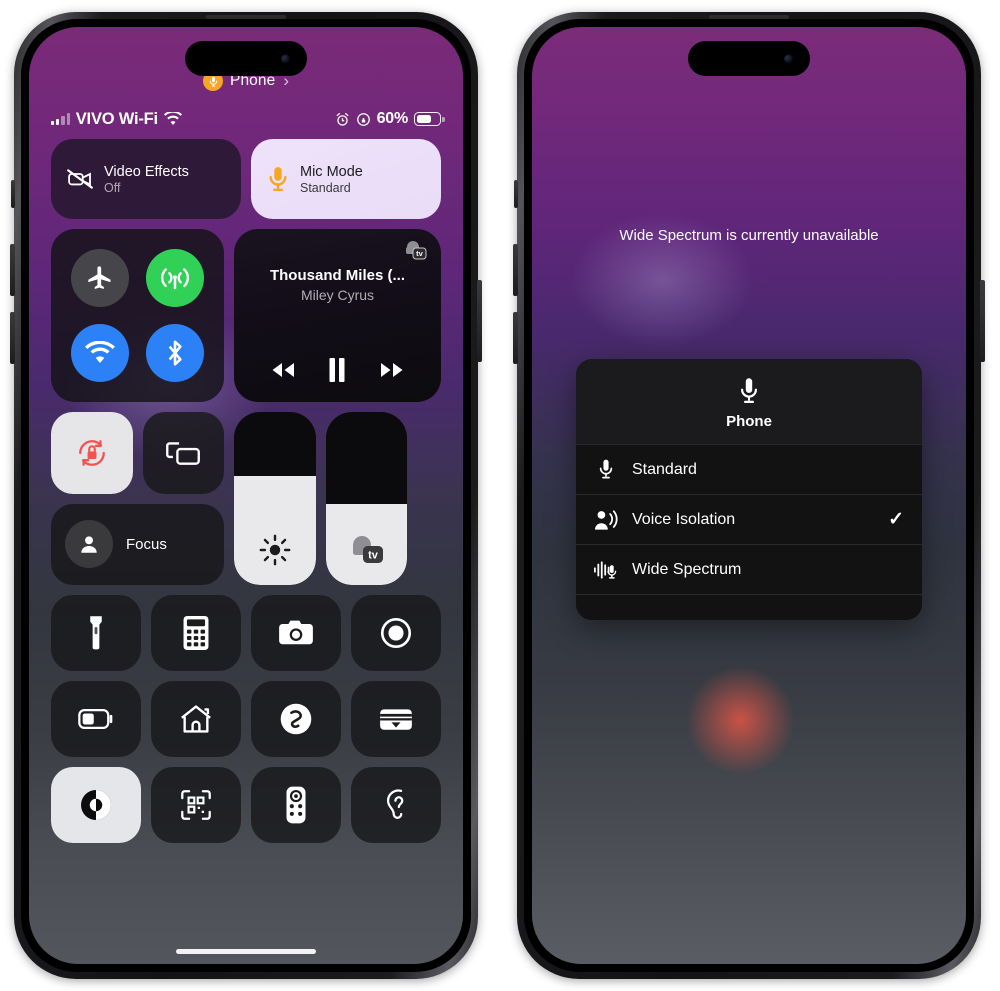  I want to click on option-label: Standard, so click(664, 469).